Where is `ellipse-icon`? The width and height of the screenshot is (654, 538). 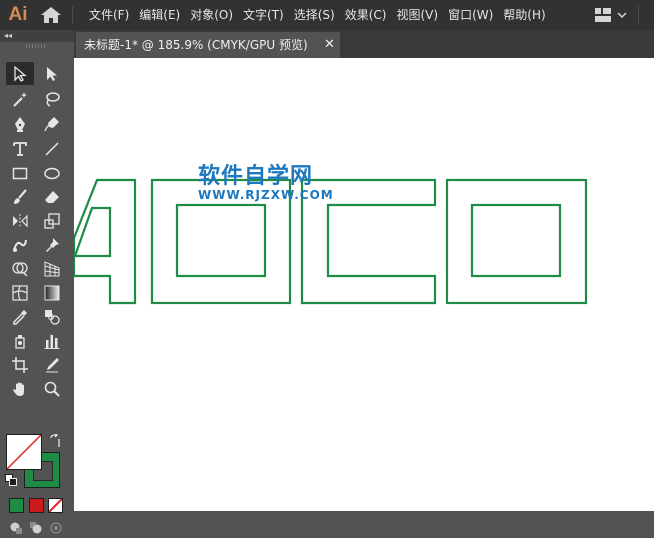
ellipse-icon is located at coordinates (52, 173).